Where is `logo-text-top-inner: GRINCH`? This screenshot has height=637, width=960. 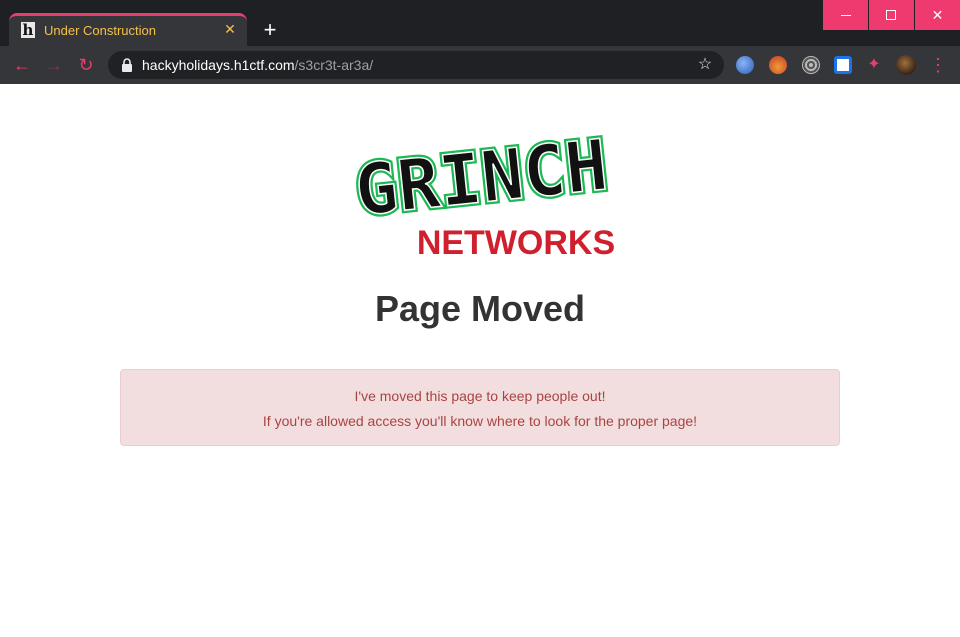 logo-text-top-inner: GRINCH is located at coordinates (481, 178).